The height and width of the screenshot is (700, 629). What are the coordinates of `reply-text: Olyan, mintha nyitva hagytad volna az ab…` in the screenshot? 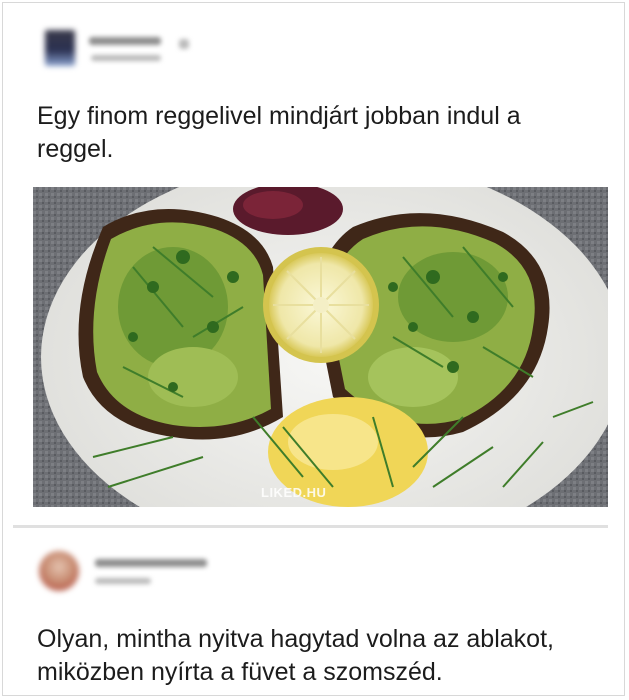 It's located at (295, 655).